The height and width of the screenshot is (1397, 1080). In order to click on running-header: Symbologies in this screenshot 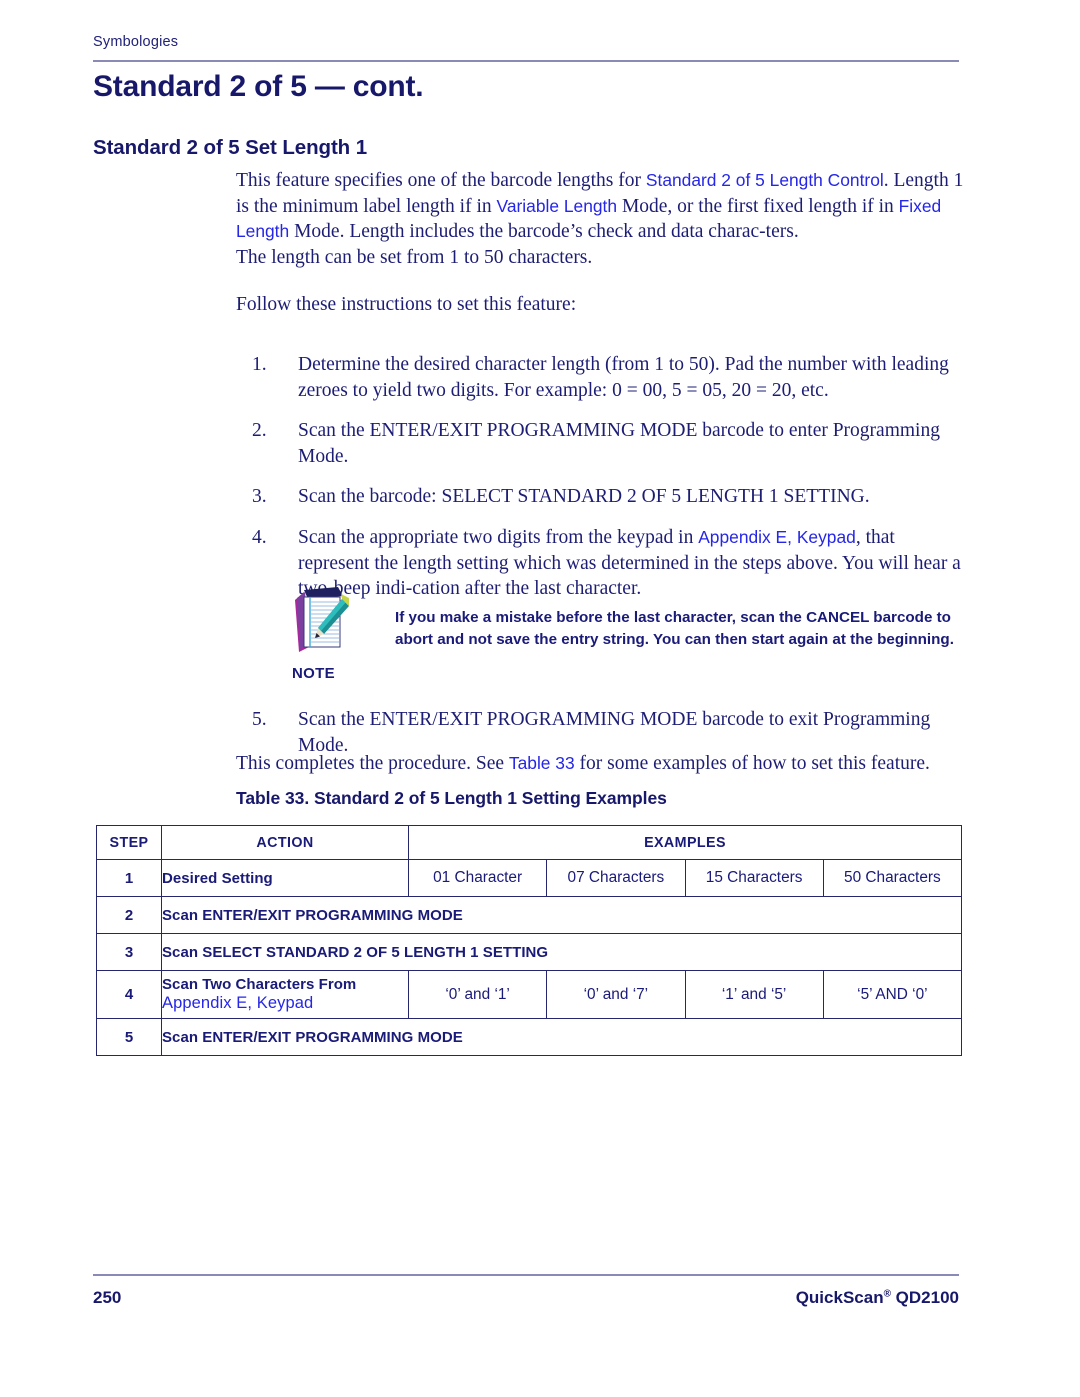, I will do `click(136, 42)`.